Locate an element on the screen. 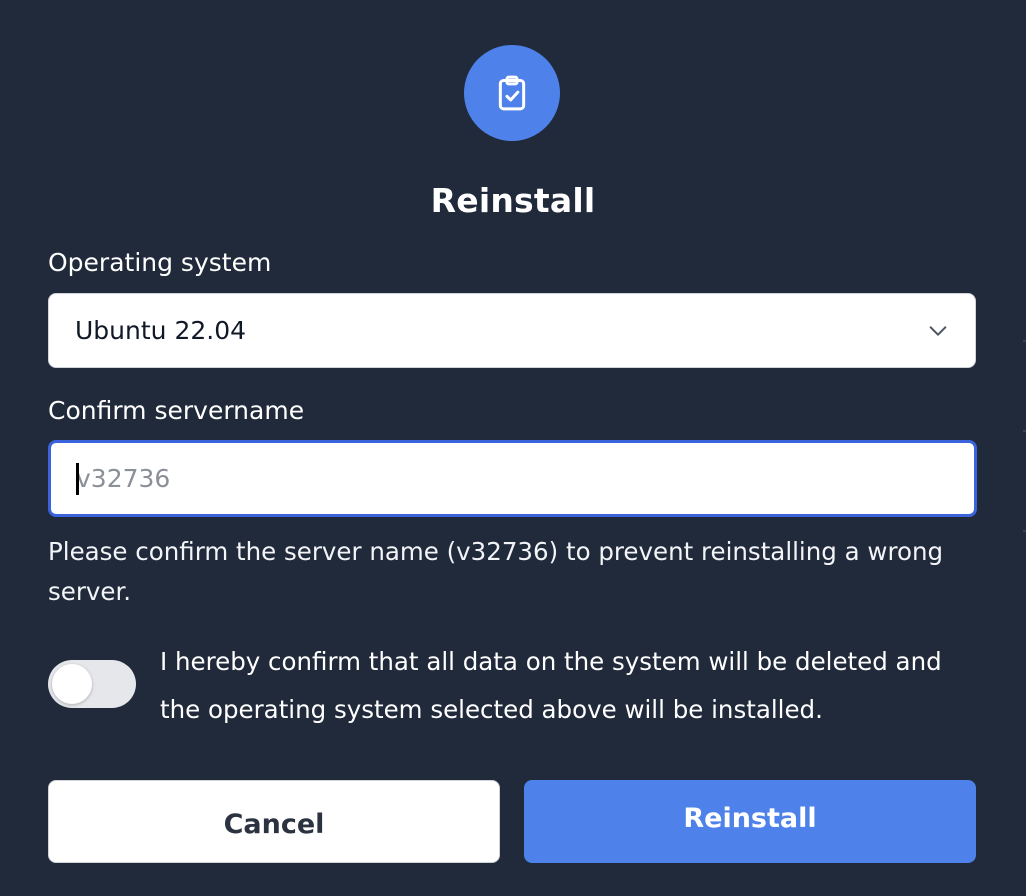  clipboard-check-icon is located at coordinates (512, 93).